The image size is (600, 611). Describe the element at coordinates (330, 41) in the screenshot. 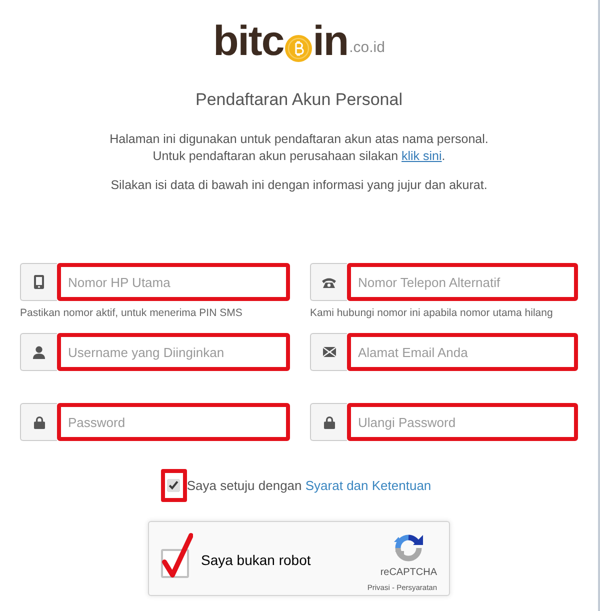

I see `logo-wordmark: in` at that location.